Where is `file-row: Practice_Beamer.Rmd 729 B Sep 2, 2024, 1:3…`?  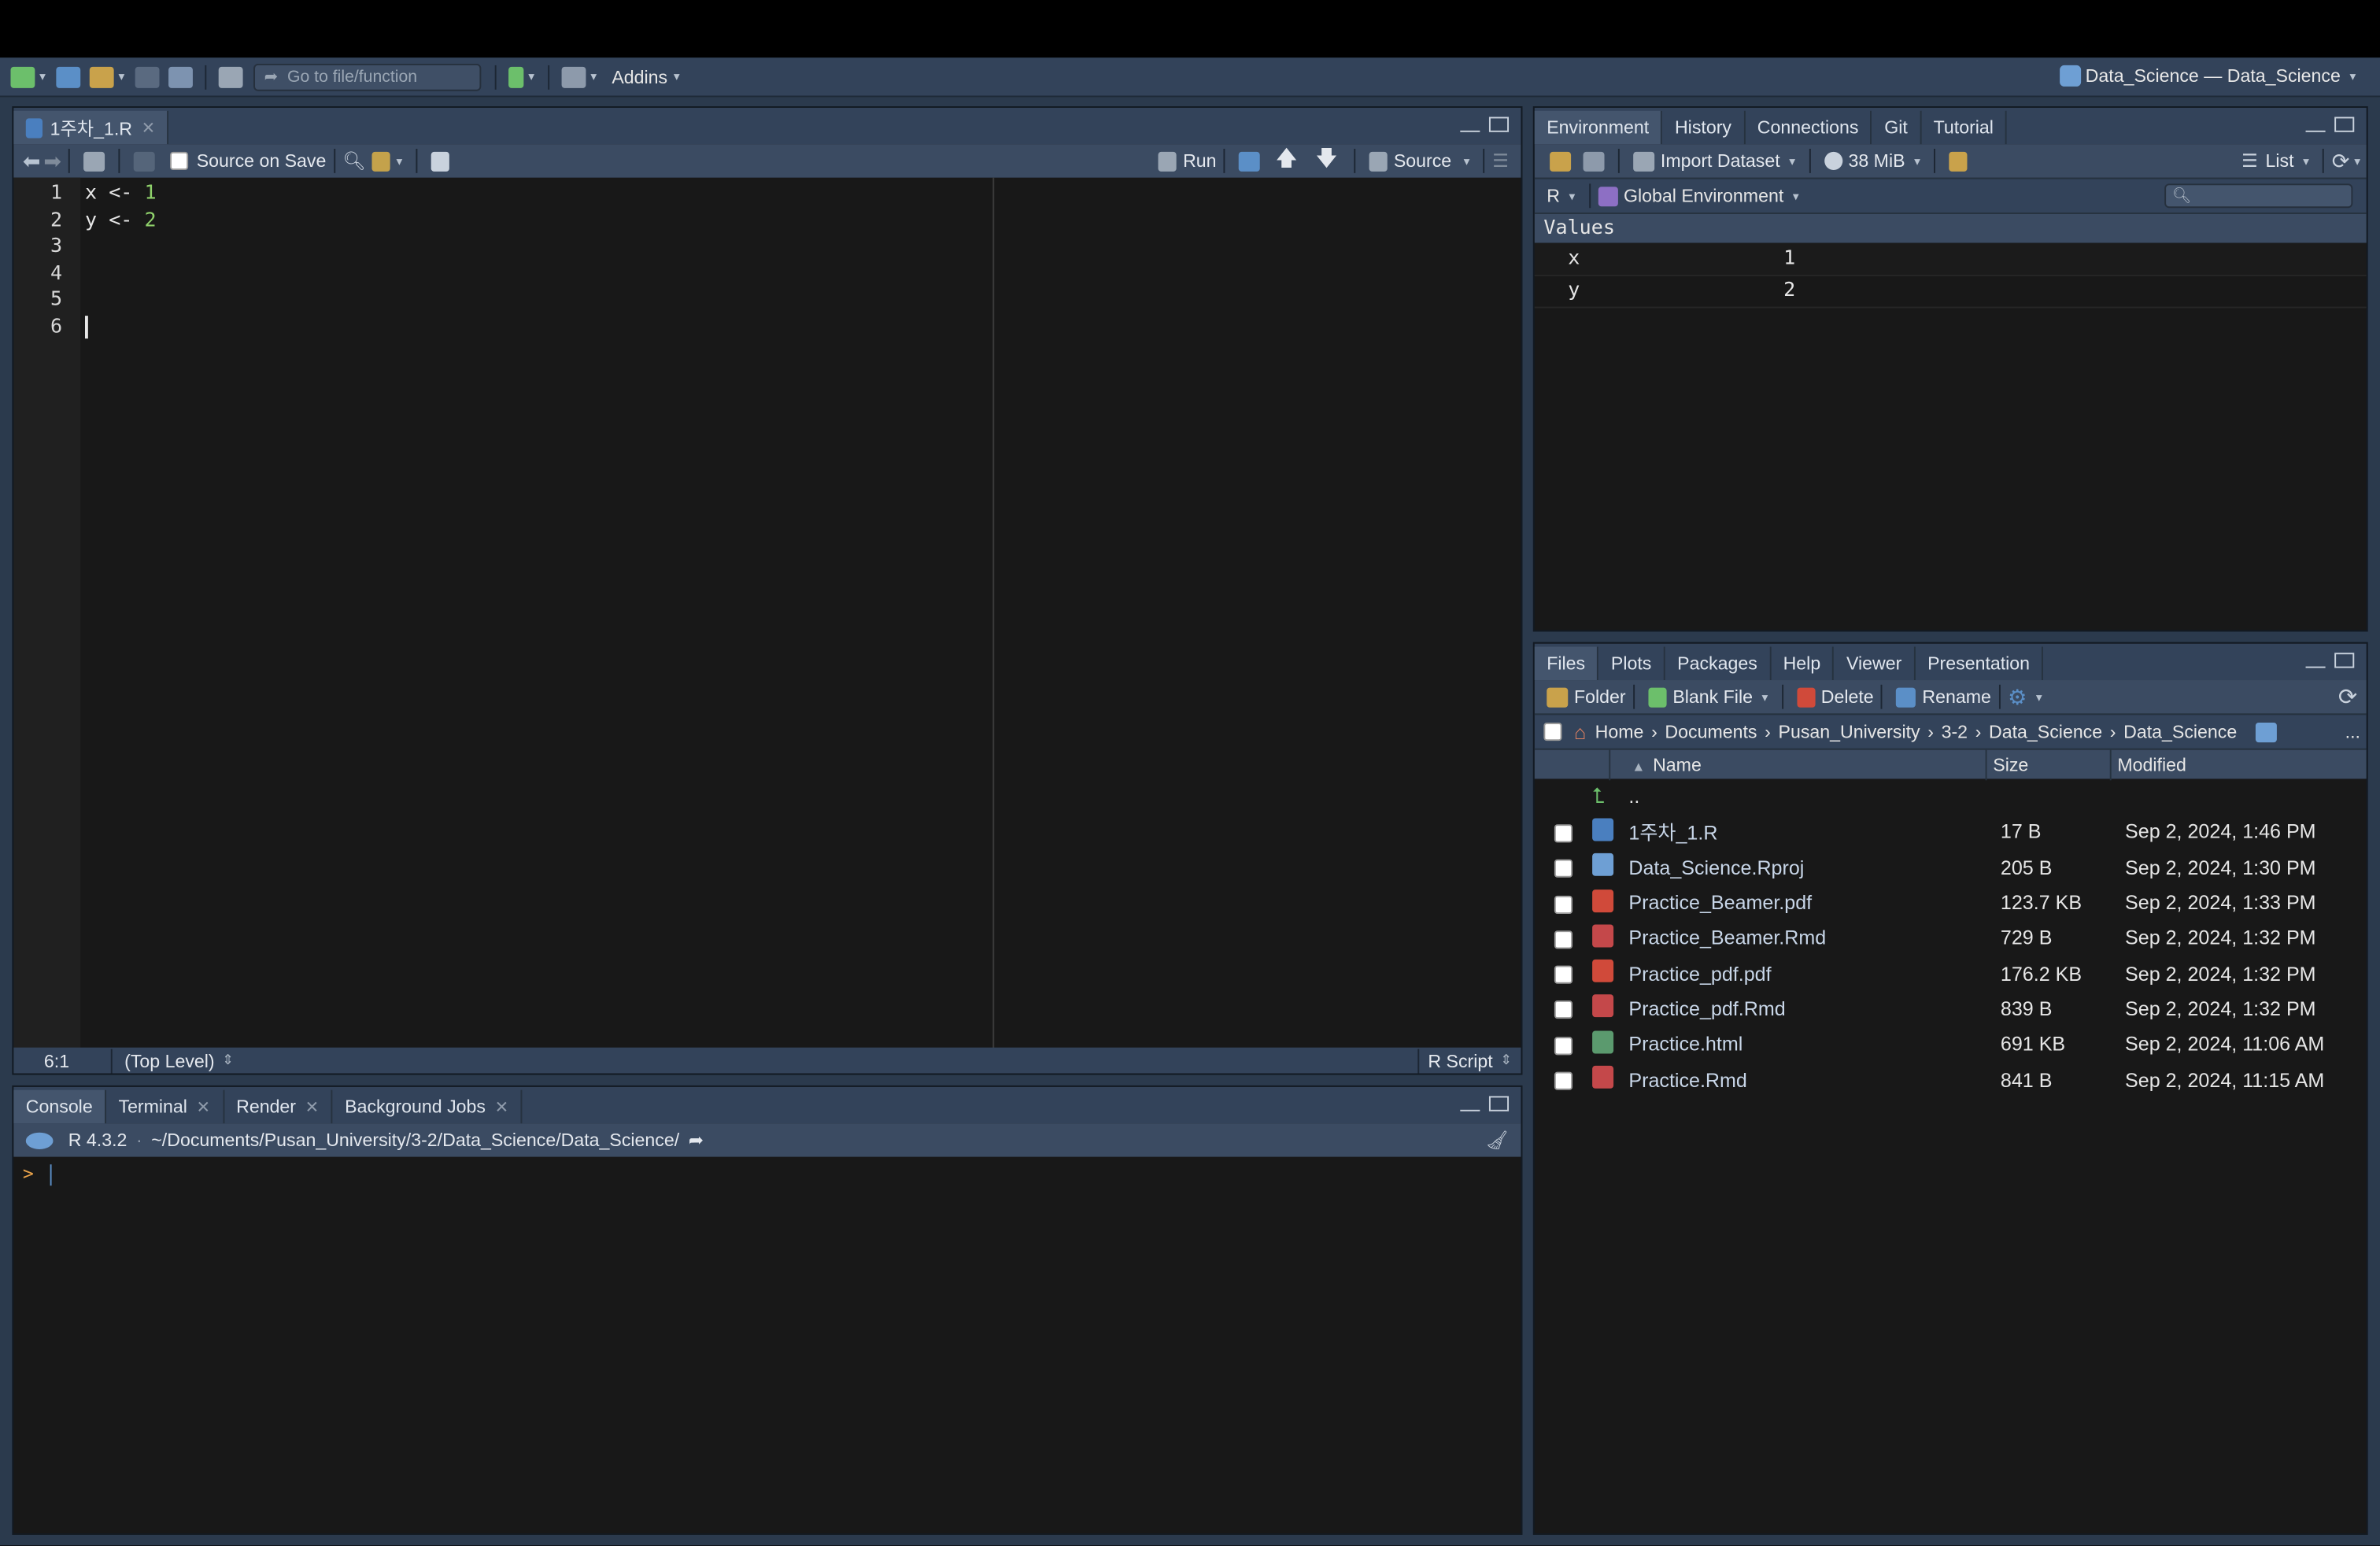 file-row: Practice_Beamer.Rmd 729 B Sep 2, 2024, 1:3… is located at coordinates (1951, 938).